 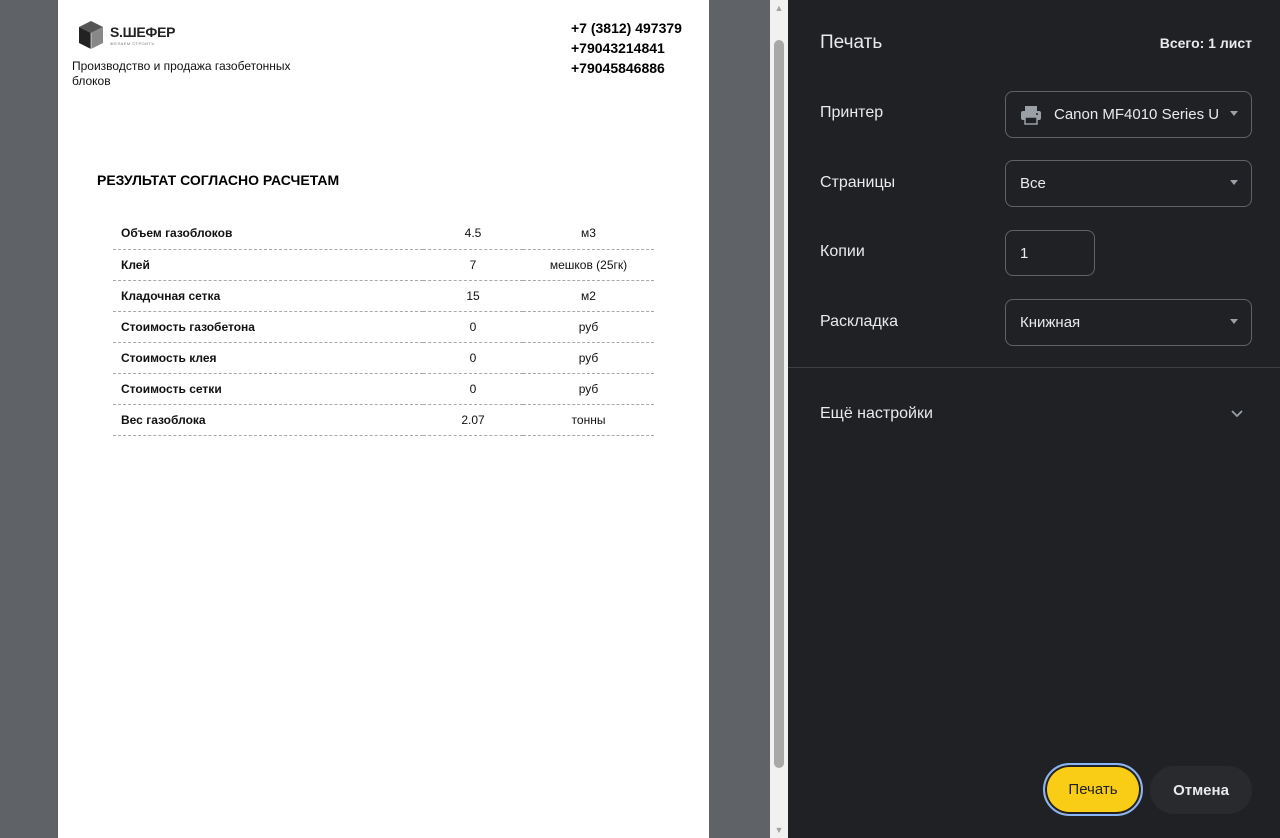 What do you see at coordinates (268, 358) in the screenshot?
I see `row-name: Стоимость клея` at bounding box center [268, 358].